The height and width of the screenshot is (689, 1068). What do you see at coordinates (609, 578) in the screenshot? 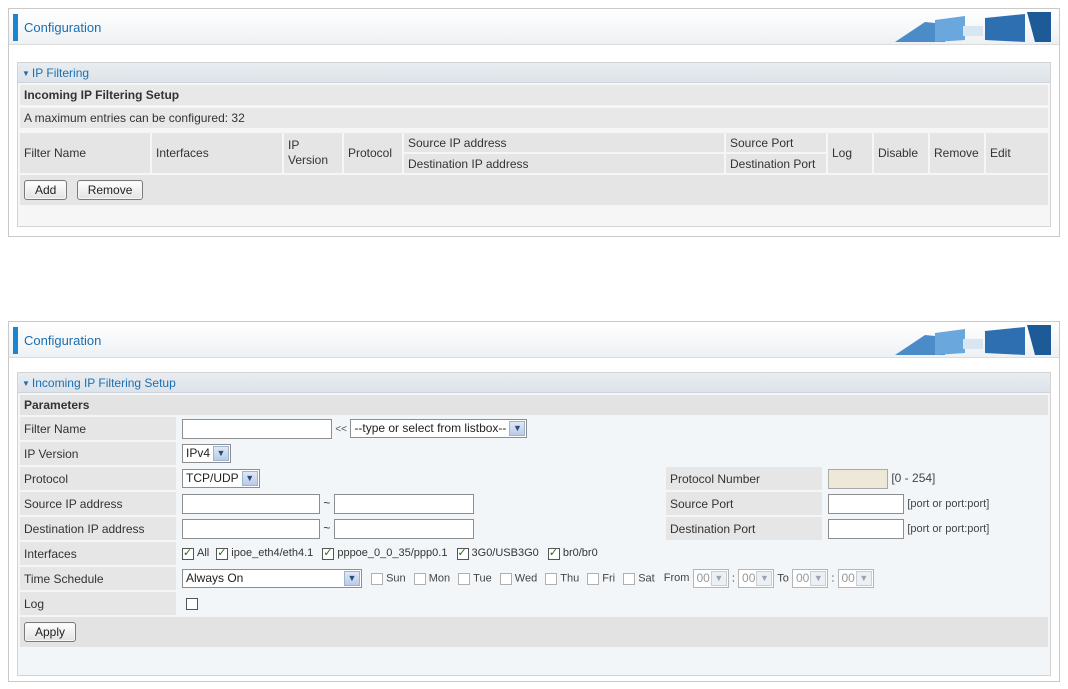
I see `day-fri-label: Fri` at bounding box center [609, 578].